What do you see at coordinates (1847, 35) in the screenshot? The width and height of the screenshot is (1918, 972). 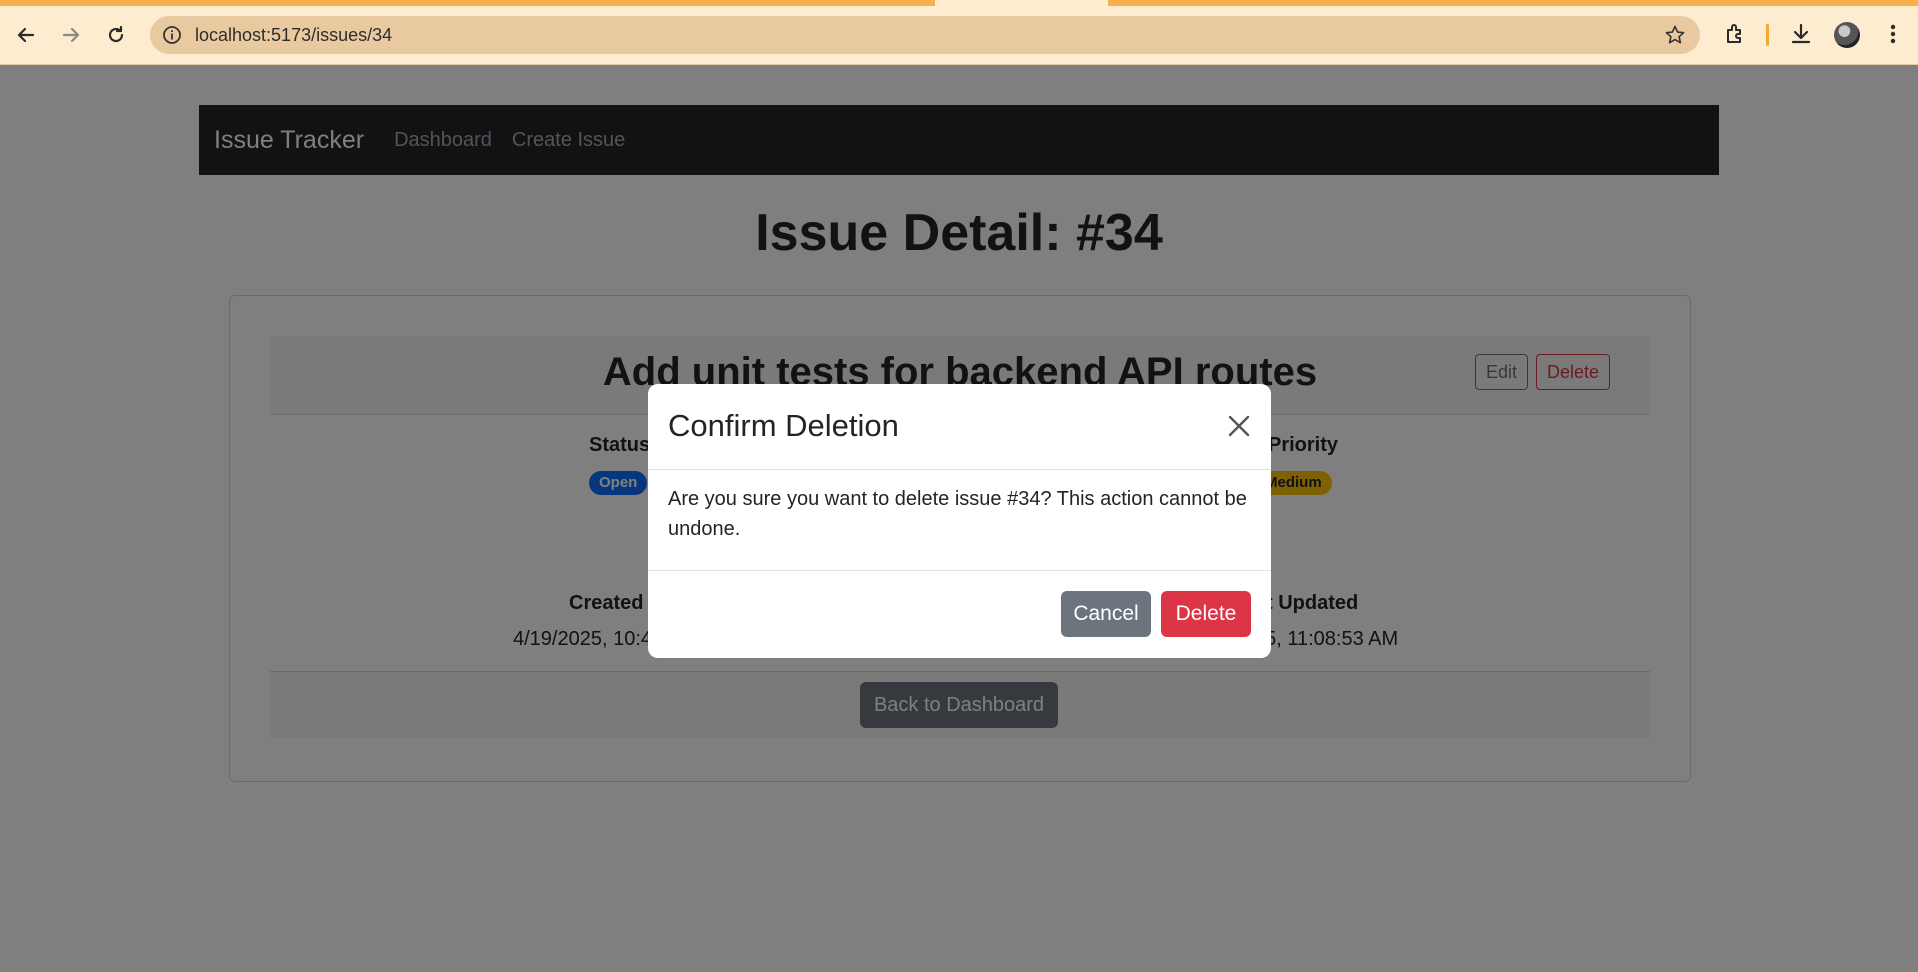 I see `profile-avatar` at bounding box center [1847, 35].